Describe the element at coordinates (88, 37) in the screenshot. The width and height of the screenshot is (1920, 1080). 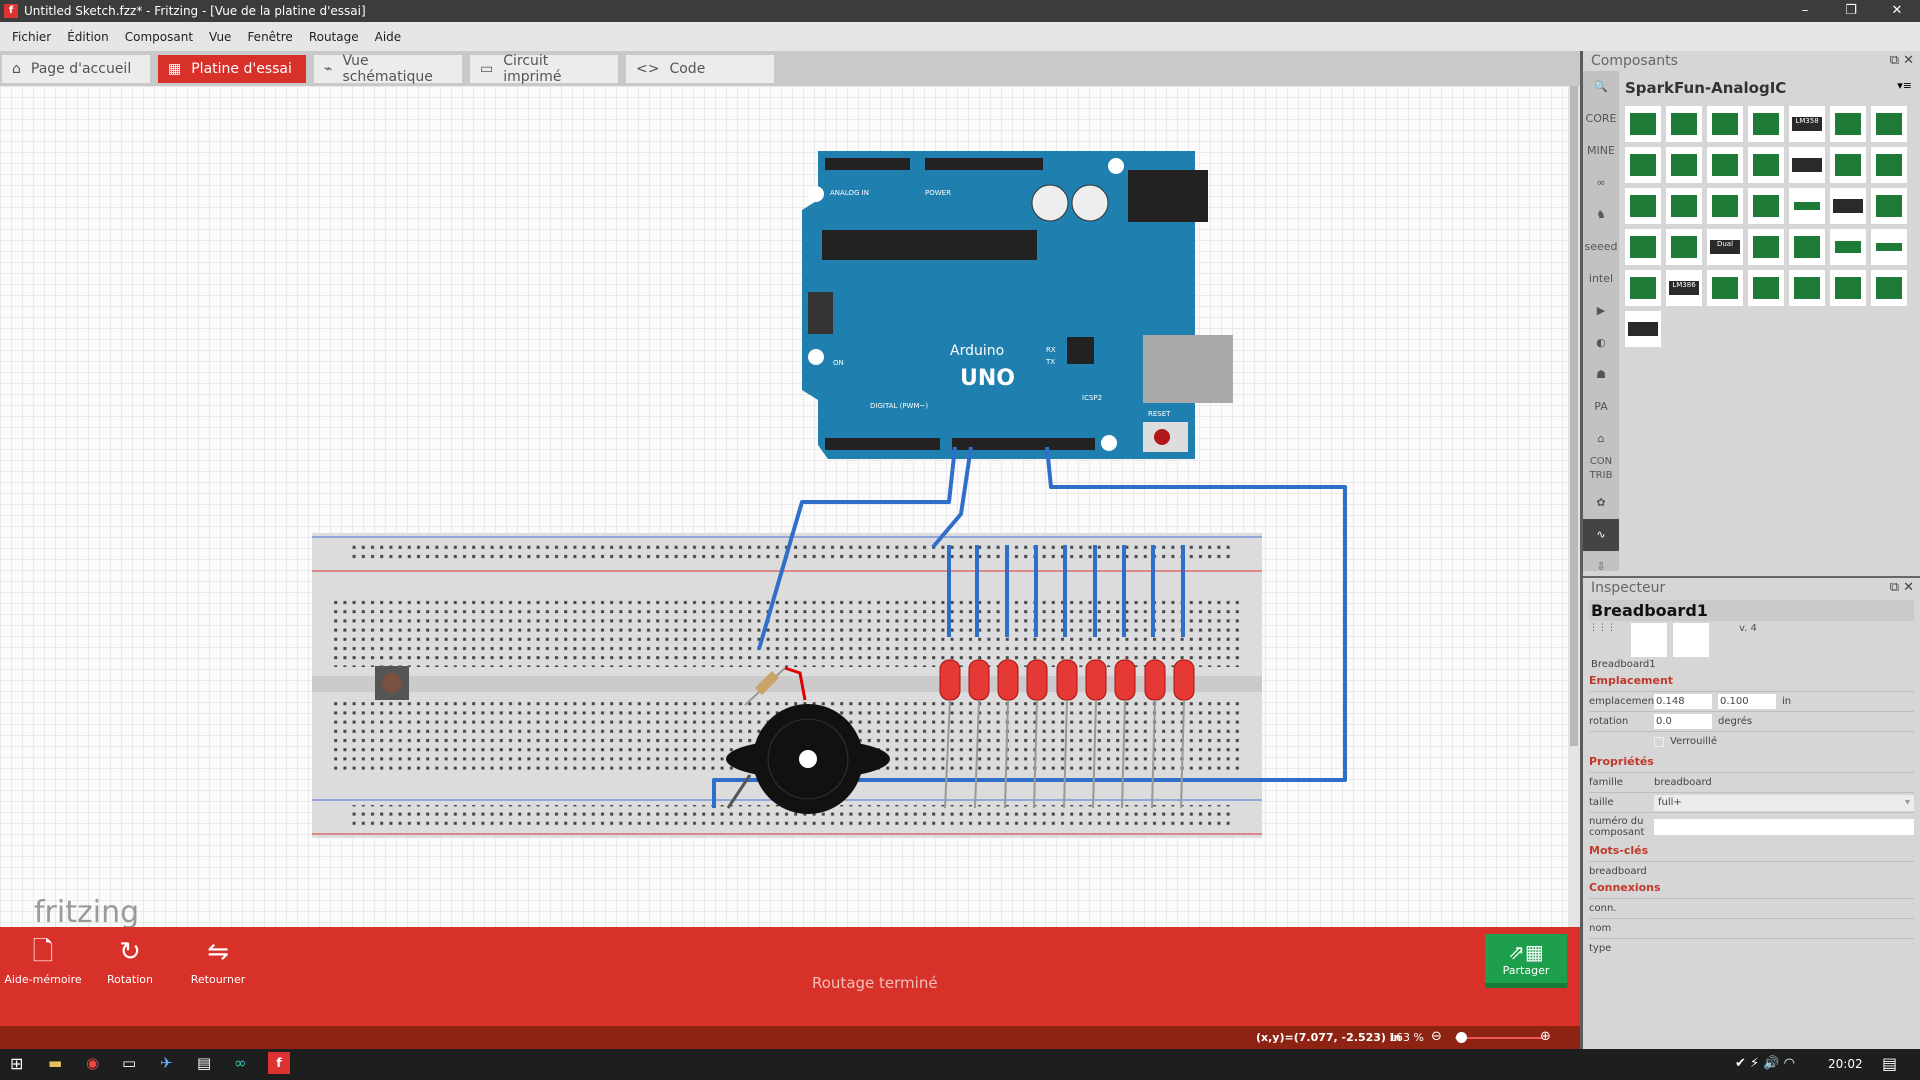
I see `menu-edition: Édition` at that location.